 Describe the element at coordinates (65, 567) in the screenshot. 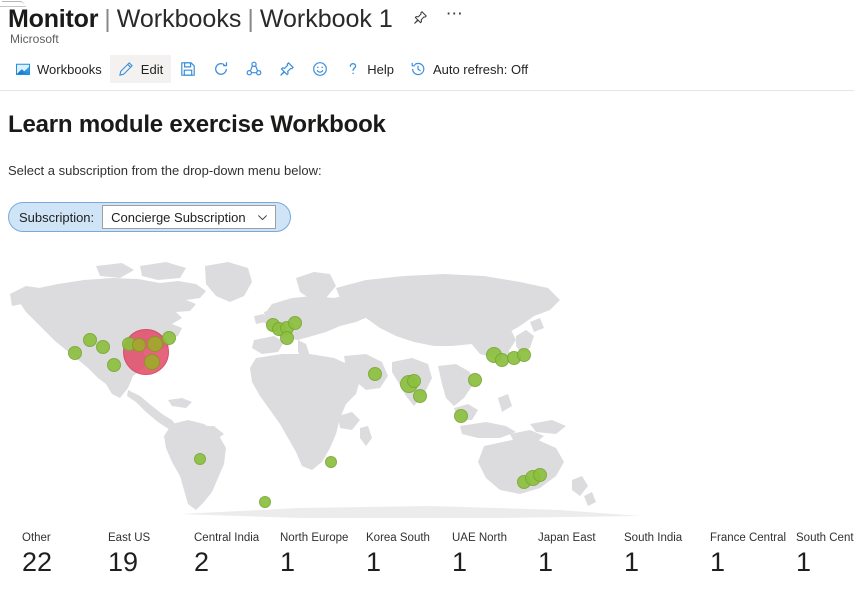

I see `region-stat: Other 22` at that location.